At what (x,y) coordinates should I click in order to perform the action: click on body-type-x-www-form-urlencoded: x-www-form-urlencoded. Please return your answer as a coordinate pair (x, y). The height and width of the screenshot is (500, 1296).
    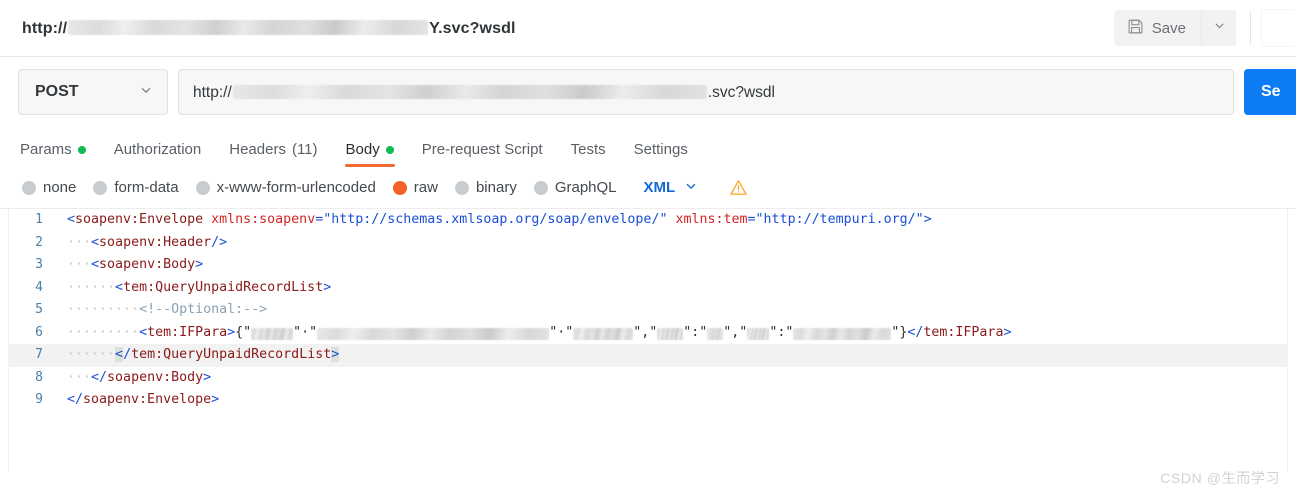
    Looking at the image, I should click on (285, 187).